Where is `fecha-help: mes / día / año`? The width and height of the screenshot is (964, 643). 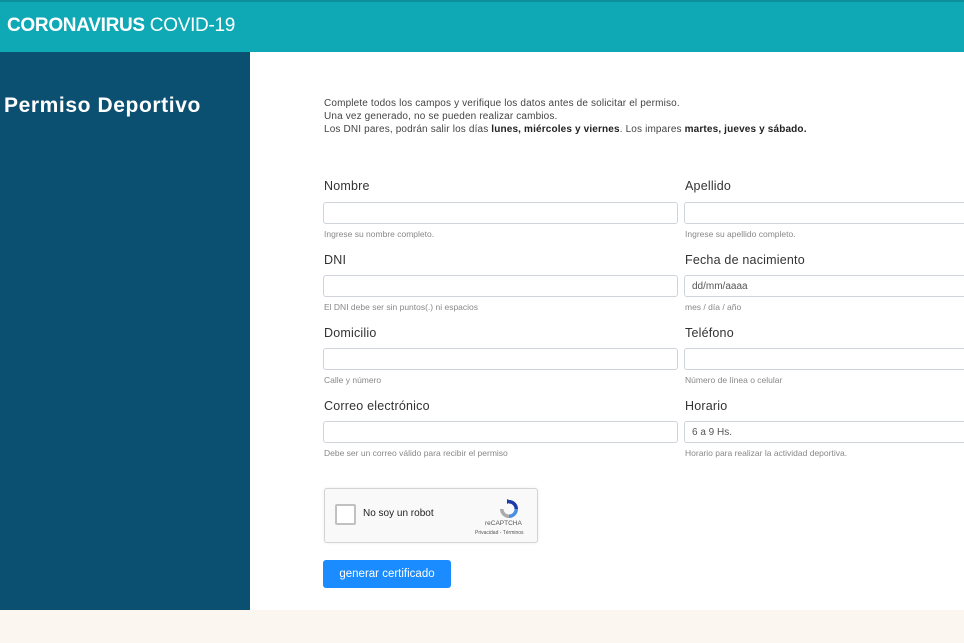 fecha-help: mes / día / año is located at coordinates (713, 307).